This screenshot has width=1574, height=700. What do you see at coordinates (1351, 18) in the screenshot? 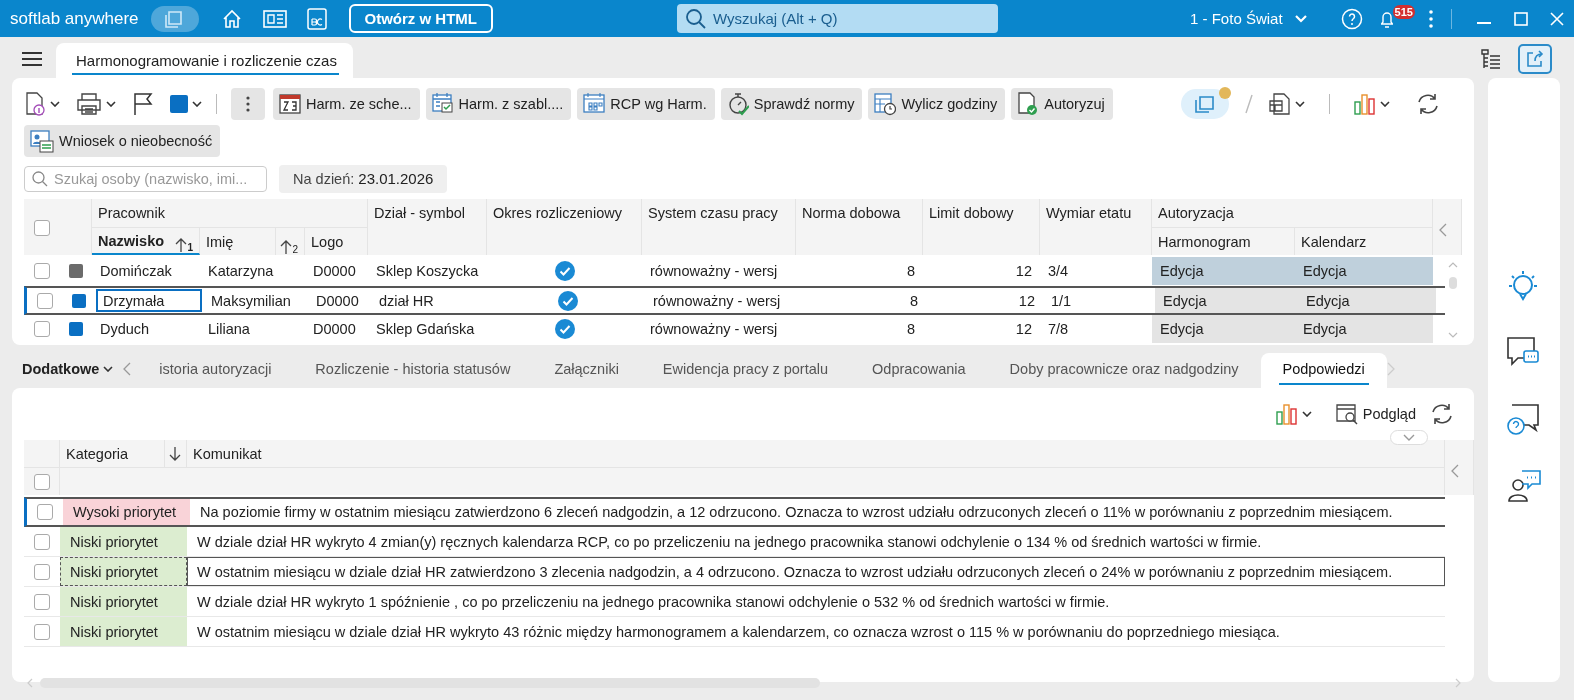
I see `help-icon` at bounding box center [1351, 18].